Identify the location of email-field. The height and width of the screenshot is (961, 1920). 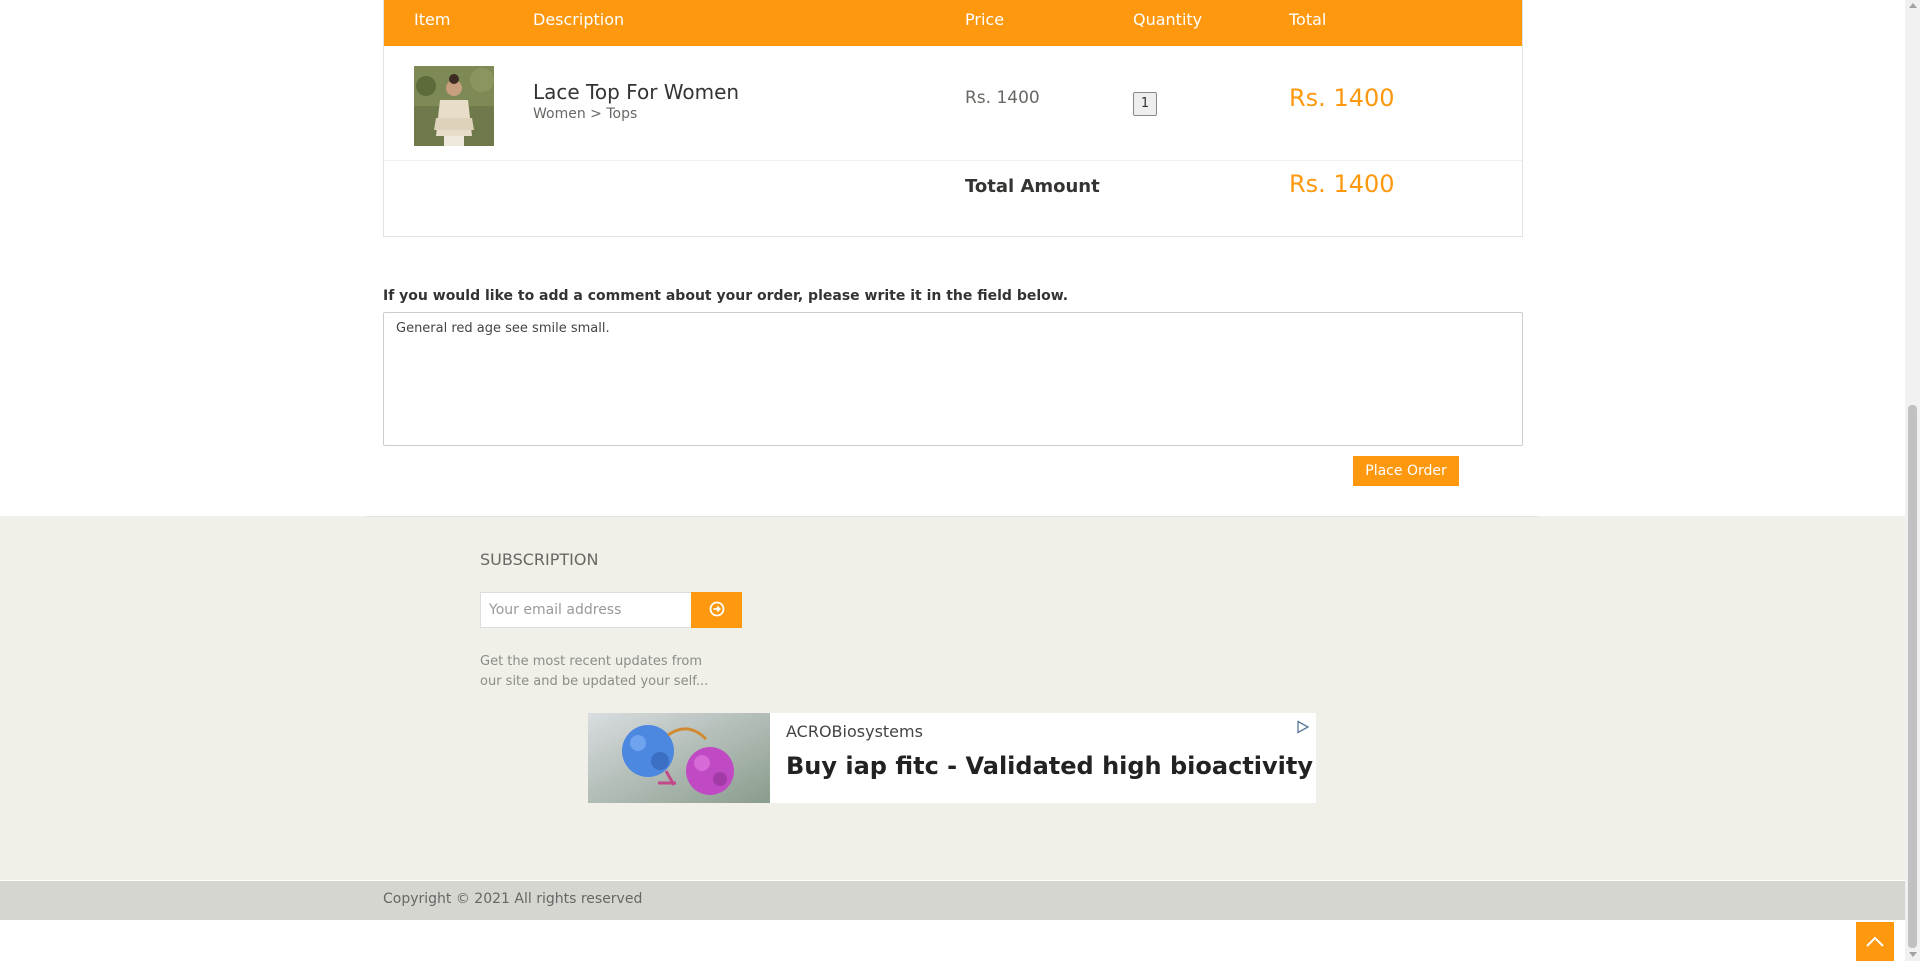
(586, 610).